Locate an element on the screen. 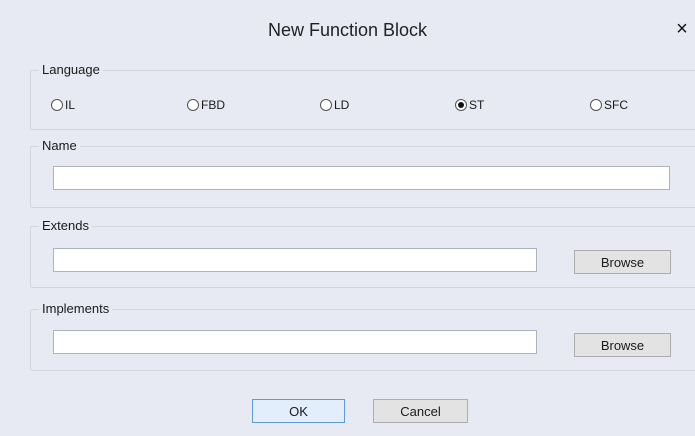 This screenshot has height=436, width=695. dialog-titlebar: New Function Block × is located at coordinates (347, 31).